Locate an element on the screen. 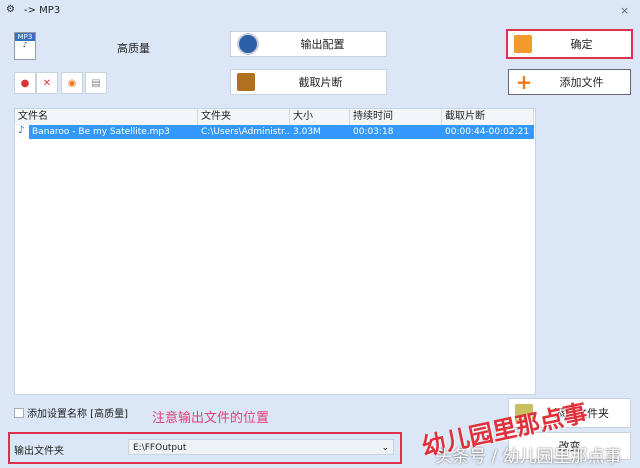  chevron-down-icon: ⌄ is located at coordinates (385, 448).